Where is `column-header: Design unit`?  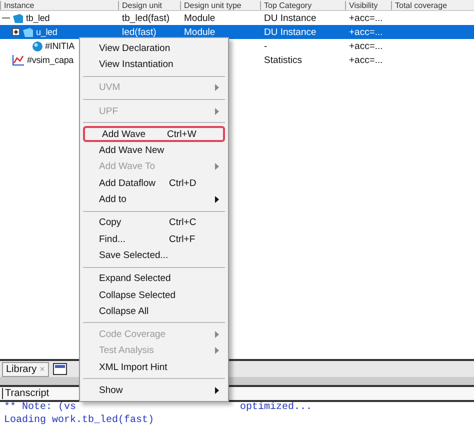 column-header: Design unit is located at coordinates (149, 5).